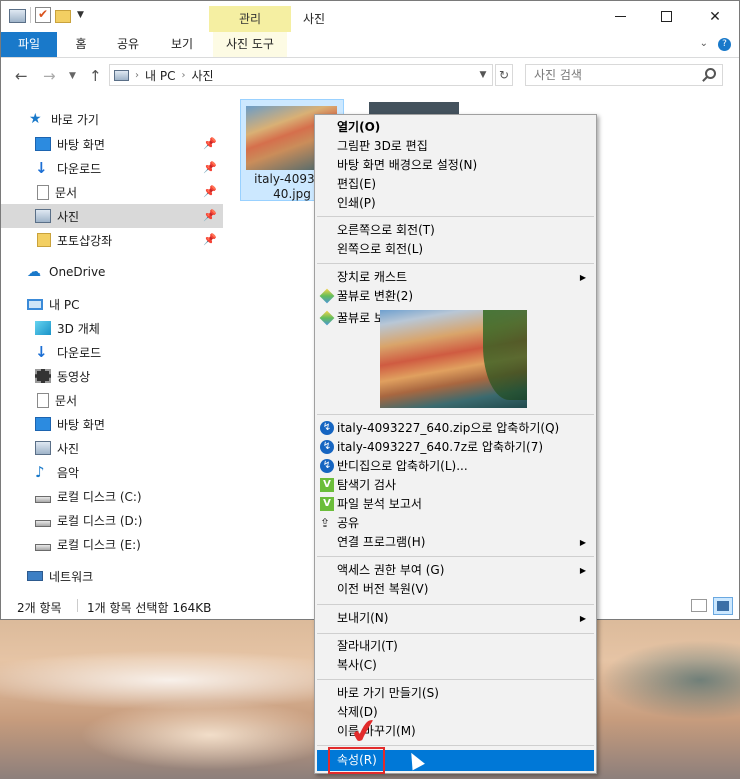 The width and height of the screenshot is (740, 779). I want to click on close-button: ✕, so click(715, 16).